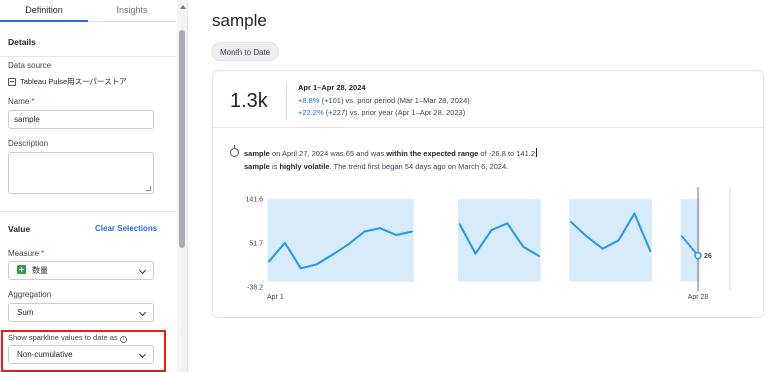  Describe the element at coordinates (19, 229) in the screenshot. I see `value-section-title: Value` at that location.